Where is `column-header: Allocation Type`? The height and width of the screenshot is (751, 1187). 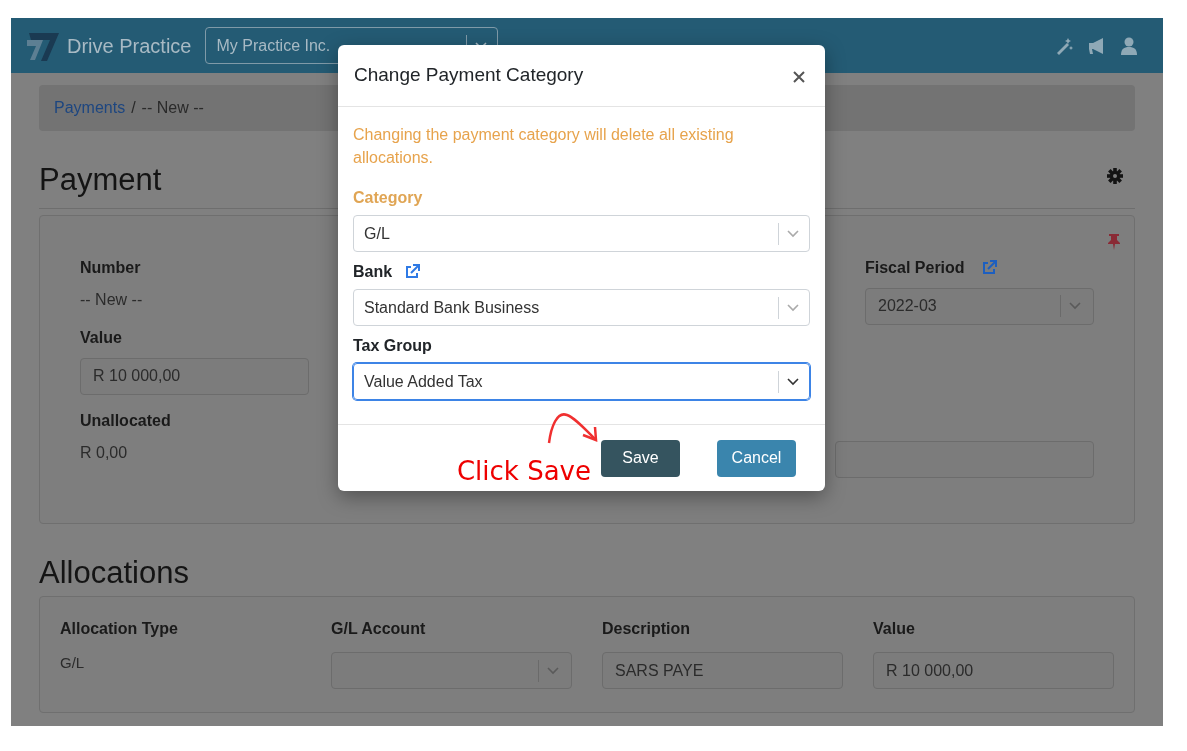
column-header: Allocation Type is located at coordinates (119, 629).